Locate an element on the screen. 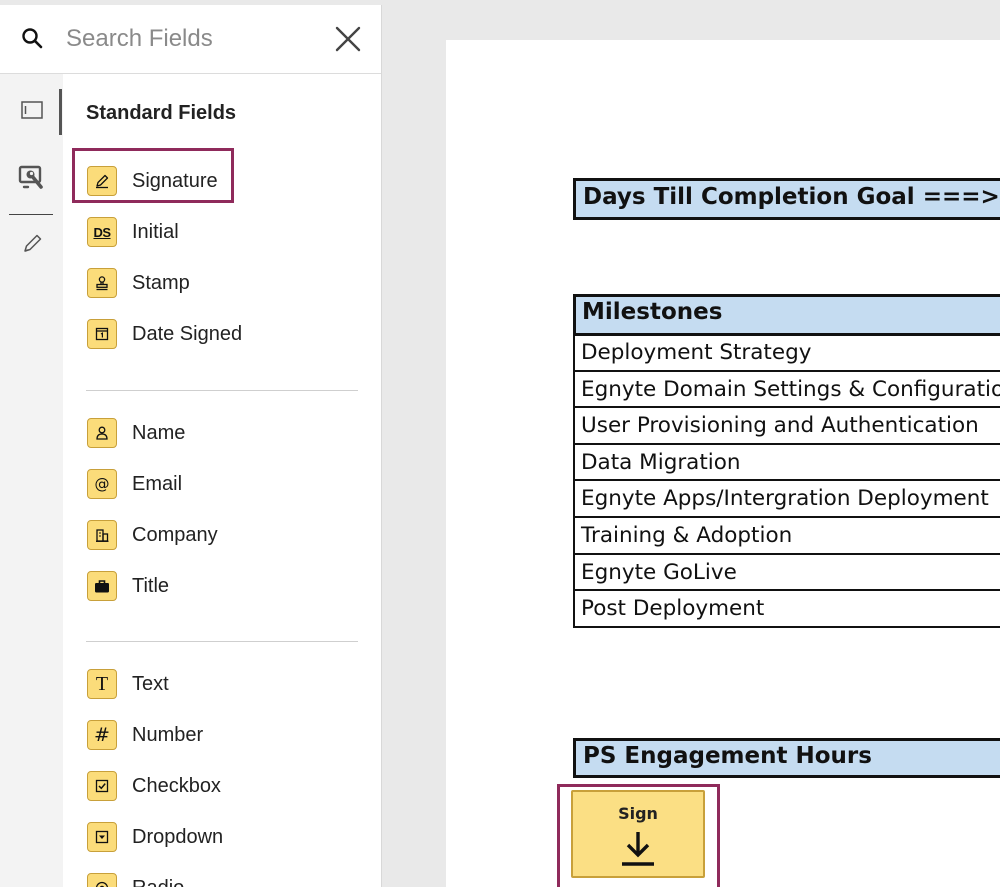 The image size is (1000, 887). table-row: Data Migration is located at coordinates (786, 463).